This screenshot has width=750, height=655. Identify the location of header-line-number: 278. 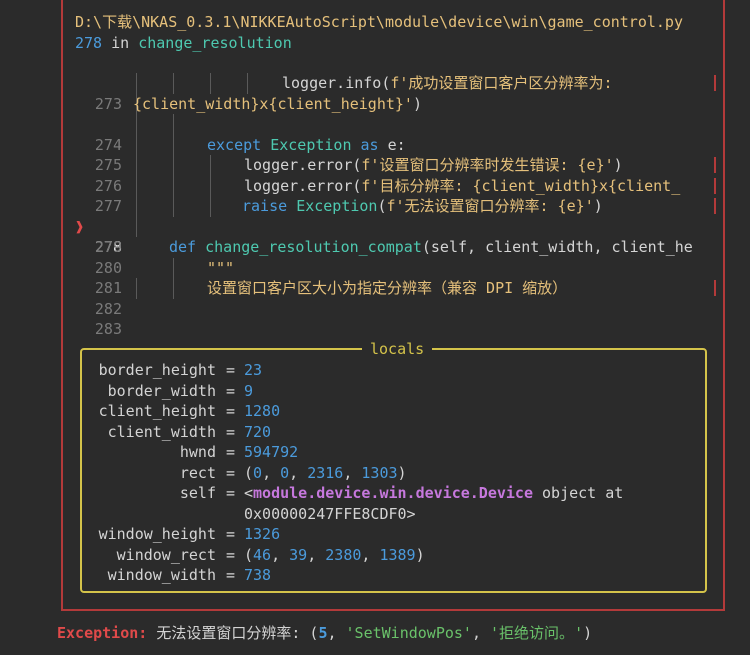
(89, 42).